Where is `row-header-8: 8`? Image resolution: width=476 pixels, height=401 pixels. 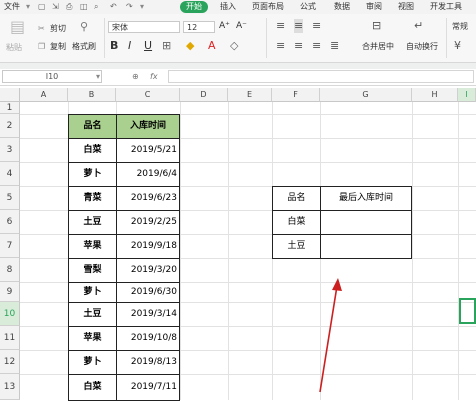
row-header-8: 8 is located at coordinates (10, 270).